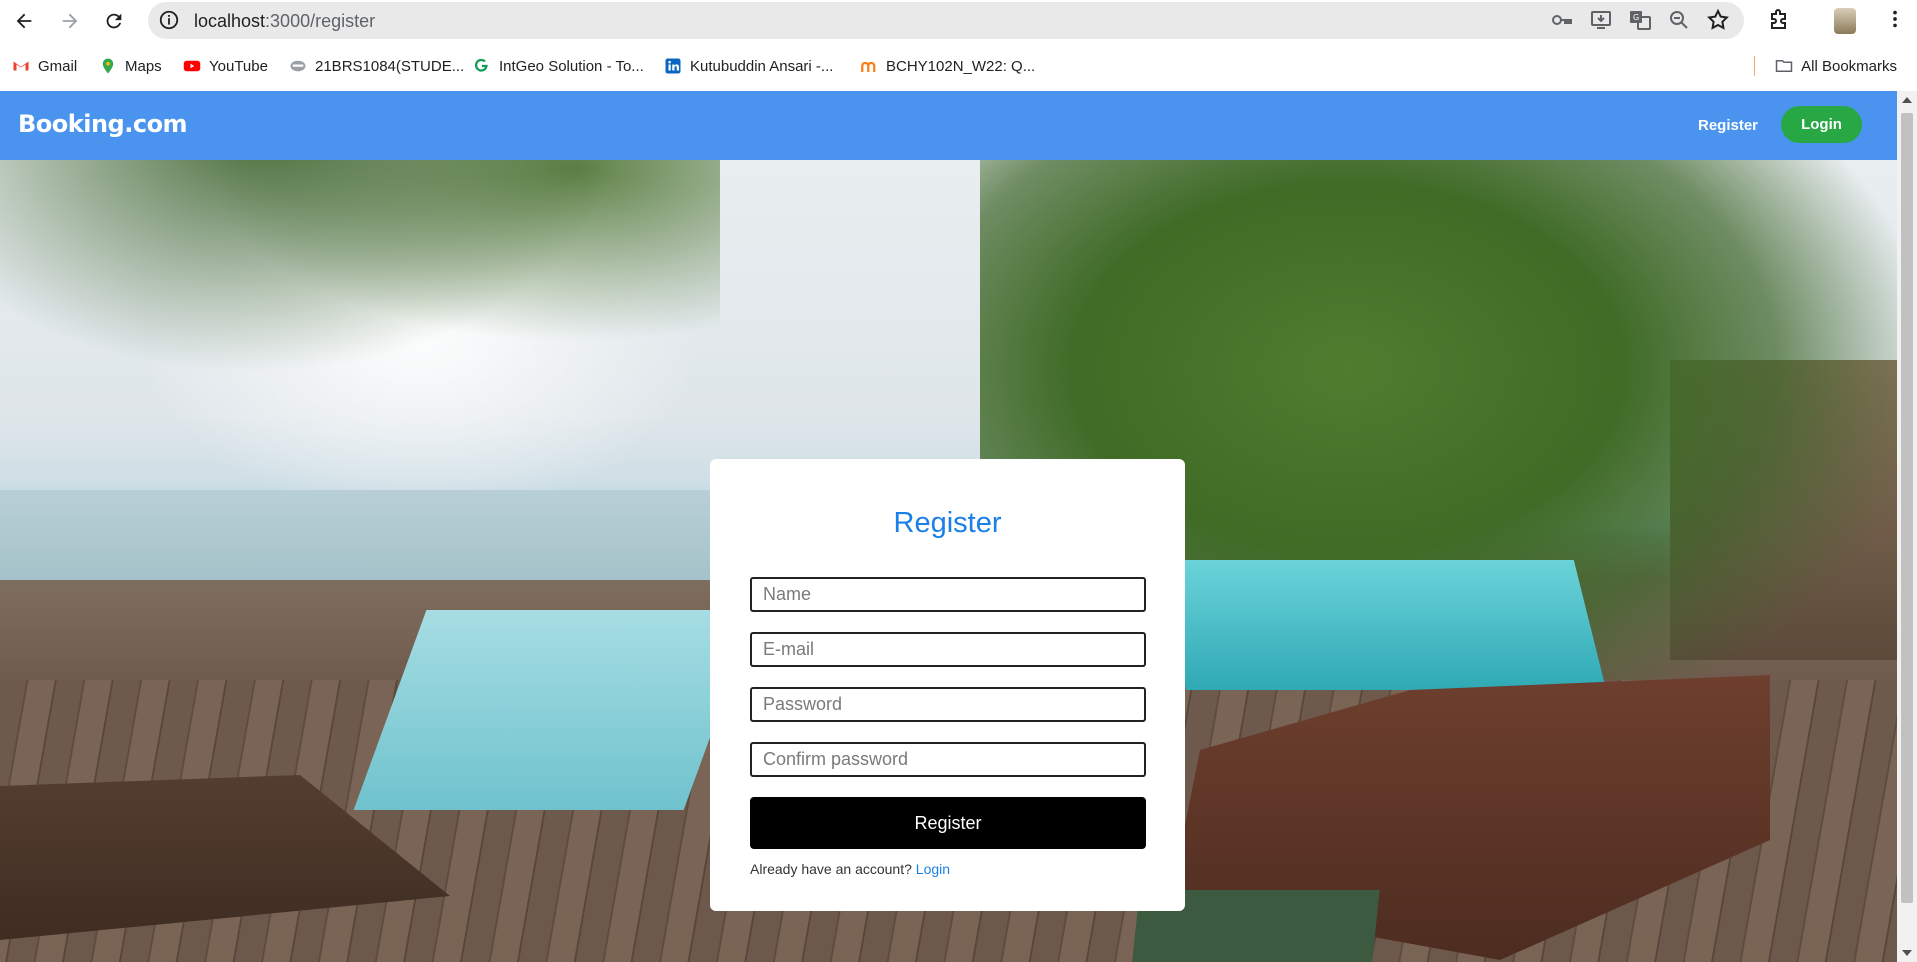  What do you see at coordinates (1849, 66) in the screenshot?
I see `all-bookmarks-label: All Bookmarks` at bounding box center [1849, 66].